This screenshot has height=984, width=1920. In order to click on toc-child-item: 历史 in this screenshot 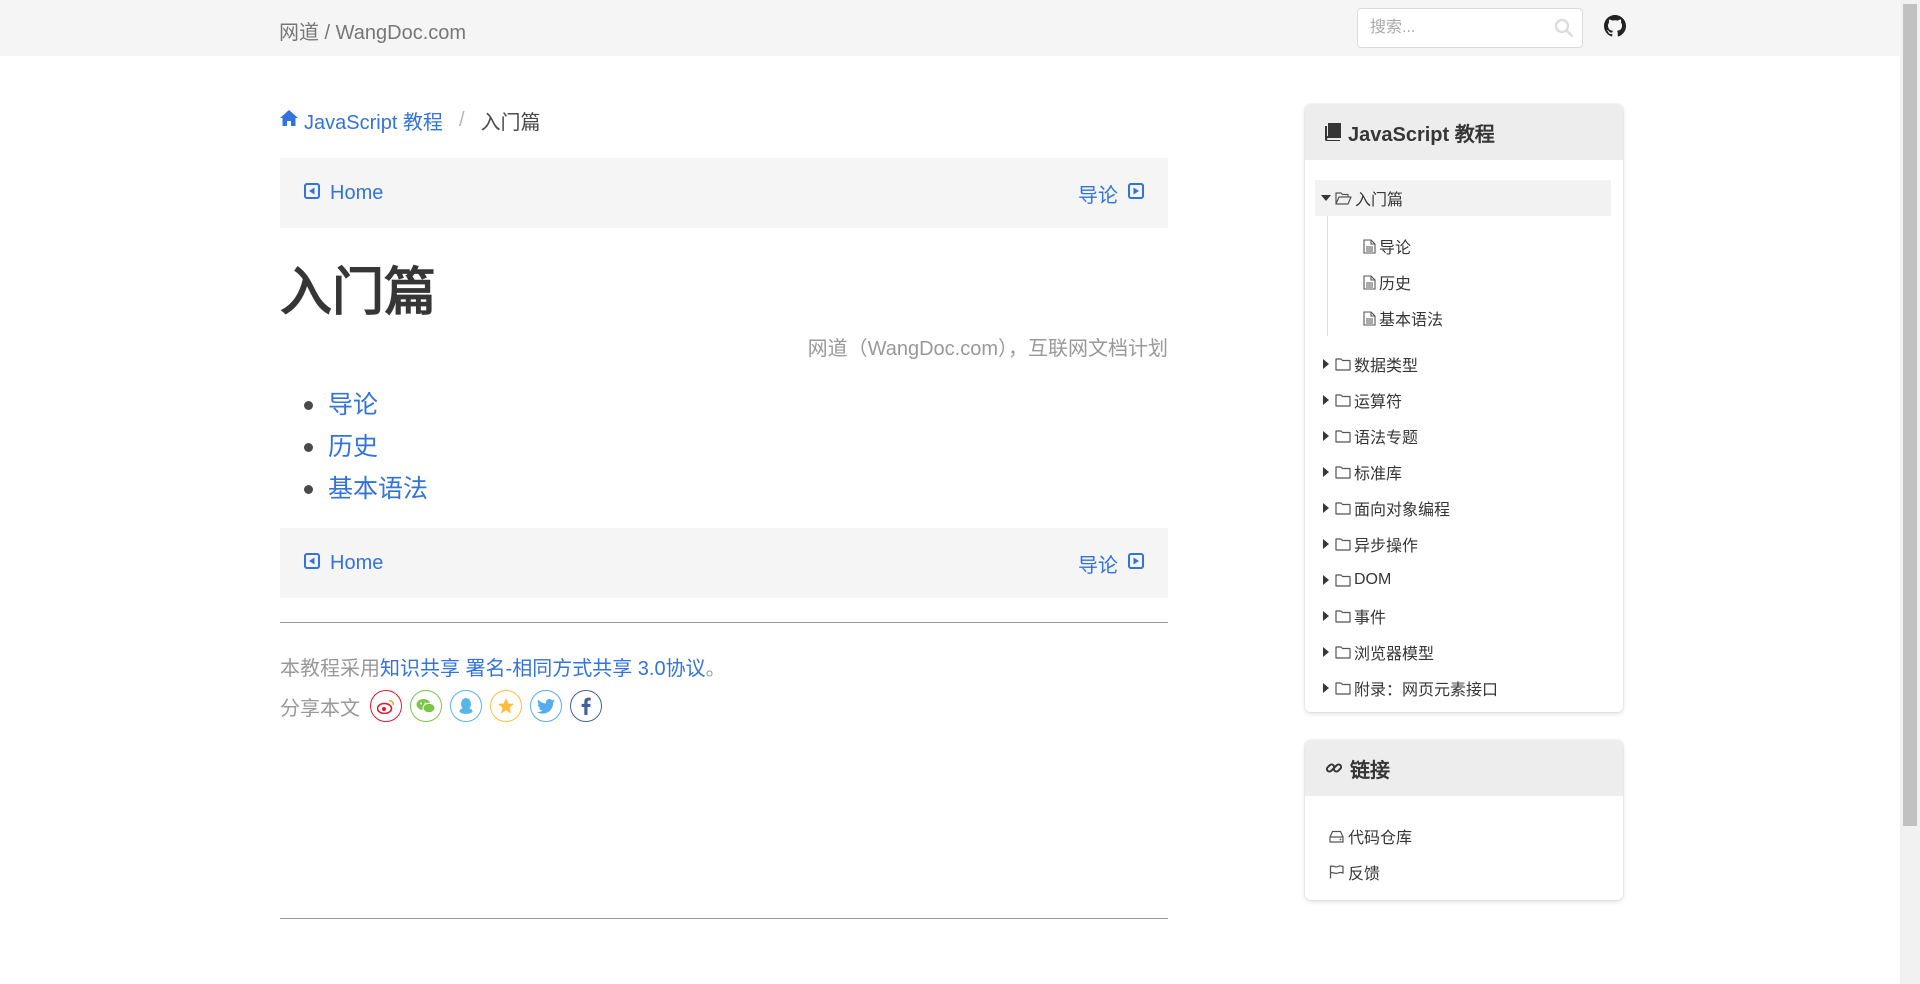, I will do `click(1487, 282)`.